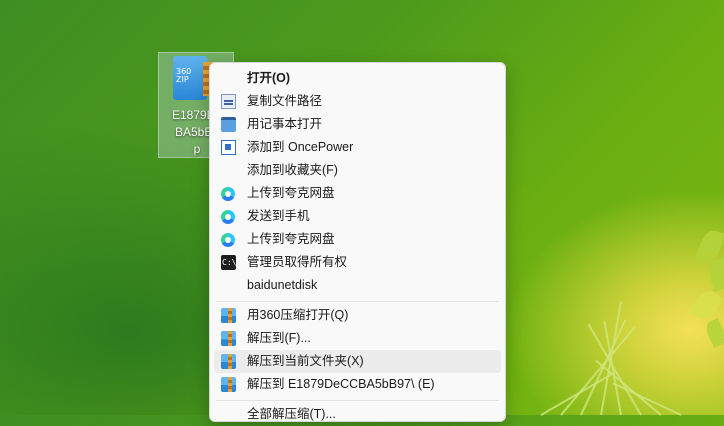 This screenshot has height=426, width=724. What do you see at coordinates (285, 101) in the screenshot?
I see `menu-item-label: 复制文件路径` at bounding box center [285, 101].